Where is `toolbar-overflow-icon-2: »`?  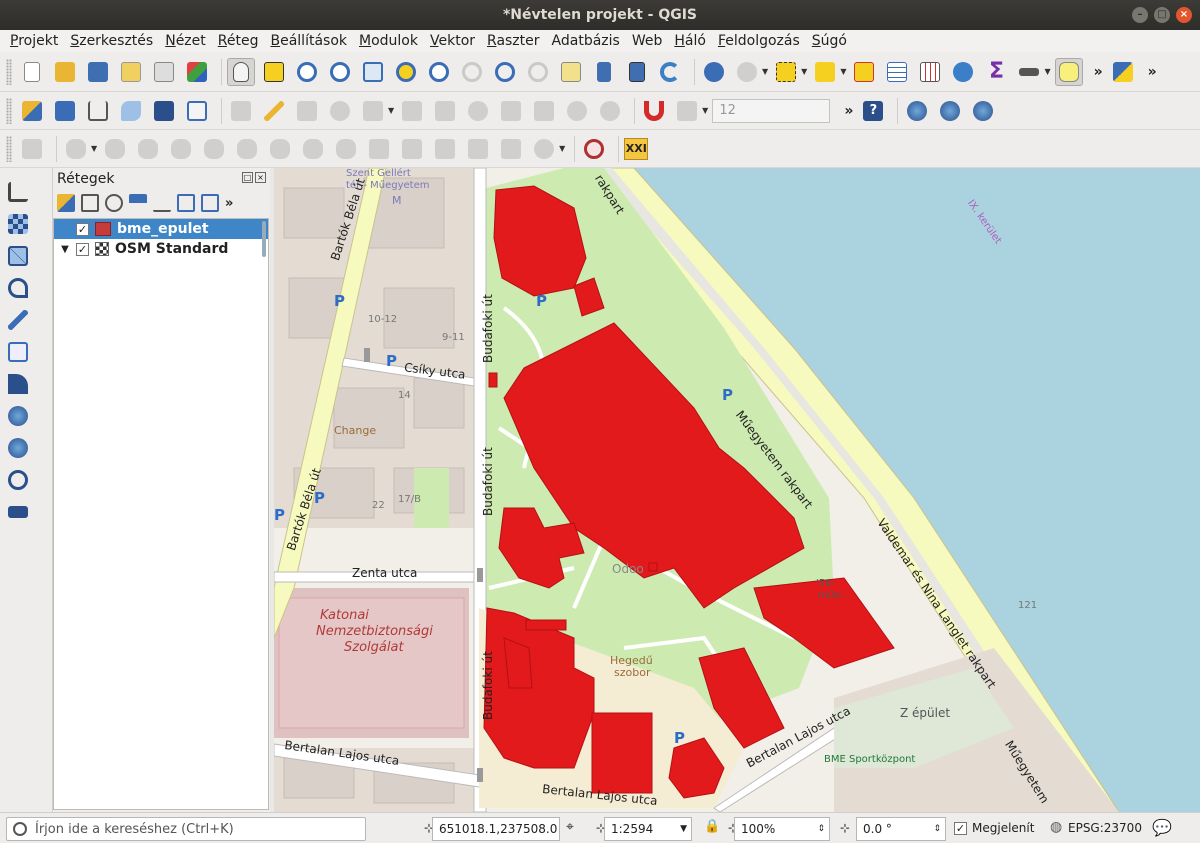 toolbar-overflow-icon-2: » is located at coordinates (1152, 72).